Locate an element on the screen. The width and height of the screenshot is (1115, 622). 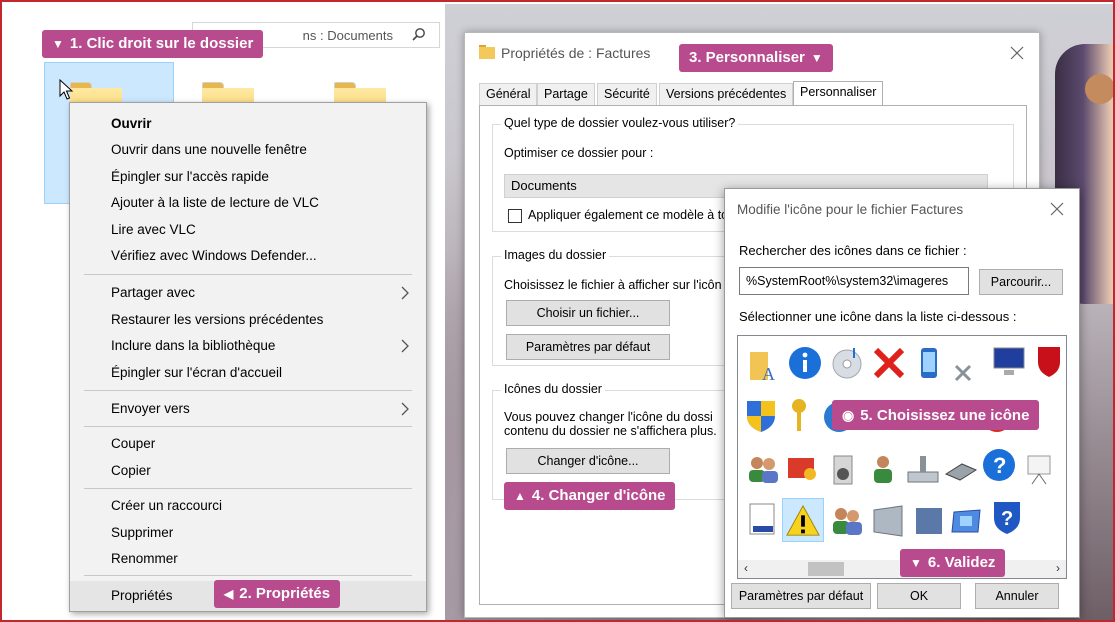
red-x-icon is located at coordinates (889, 363).